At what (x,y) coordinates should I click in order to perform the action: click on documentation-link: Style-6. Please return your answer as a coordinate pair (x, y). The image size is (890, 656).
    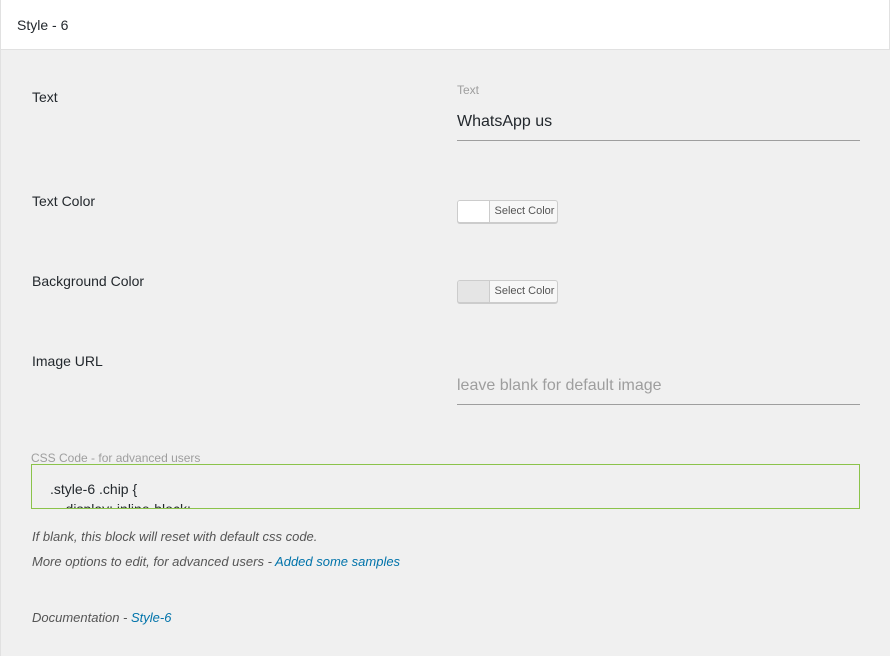
    Looking at the image, I should click on (151, 617).